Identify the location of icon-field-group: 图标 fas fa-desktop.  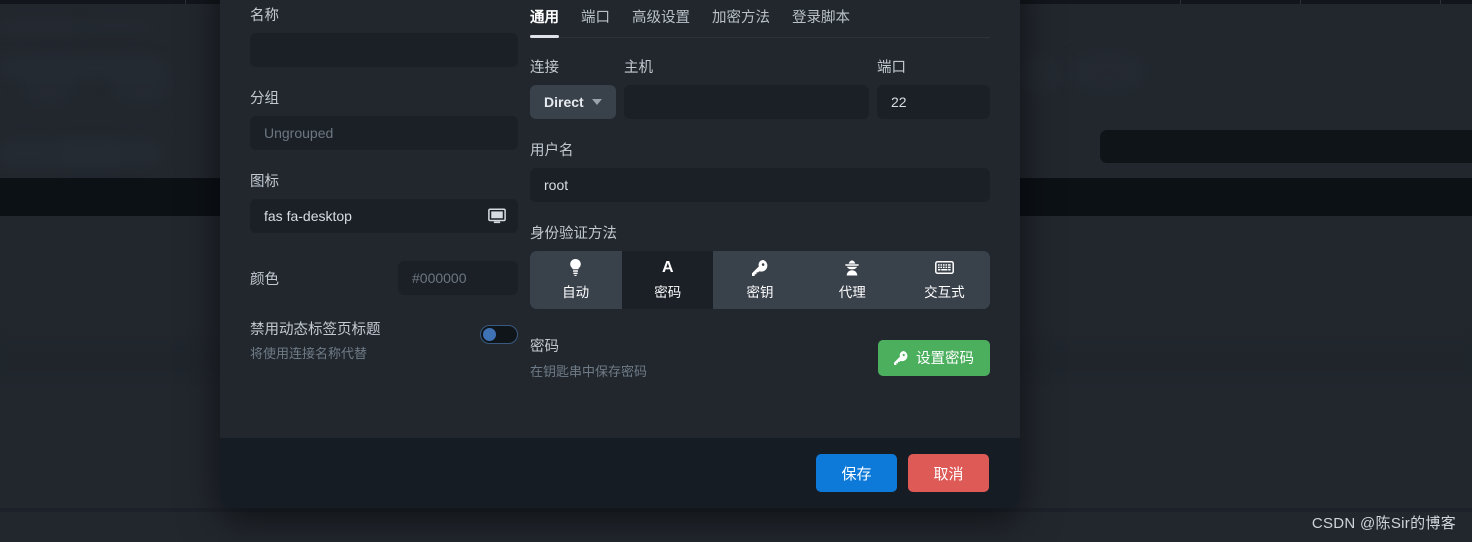
(384, 201).